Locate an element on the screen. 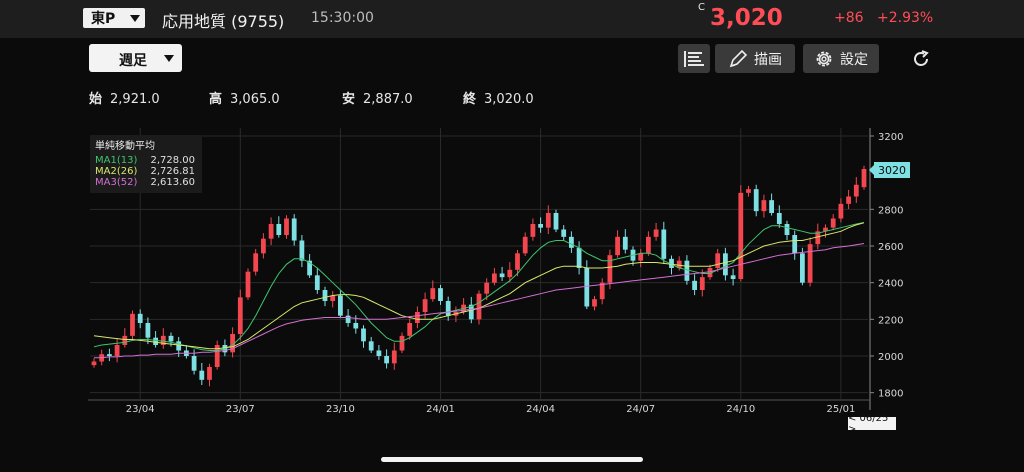 The width and height of the screenshot is (1024, 472). ohlc-open-key: 始 is located at coordinates (96, 99).